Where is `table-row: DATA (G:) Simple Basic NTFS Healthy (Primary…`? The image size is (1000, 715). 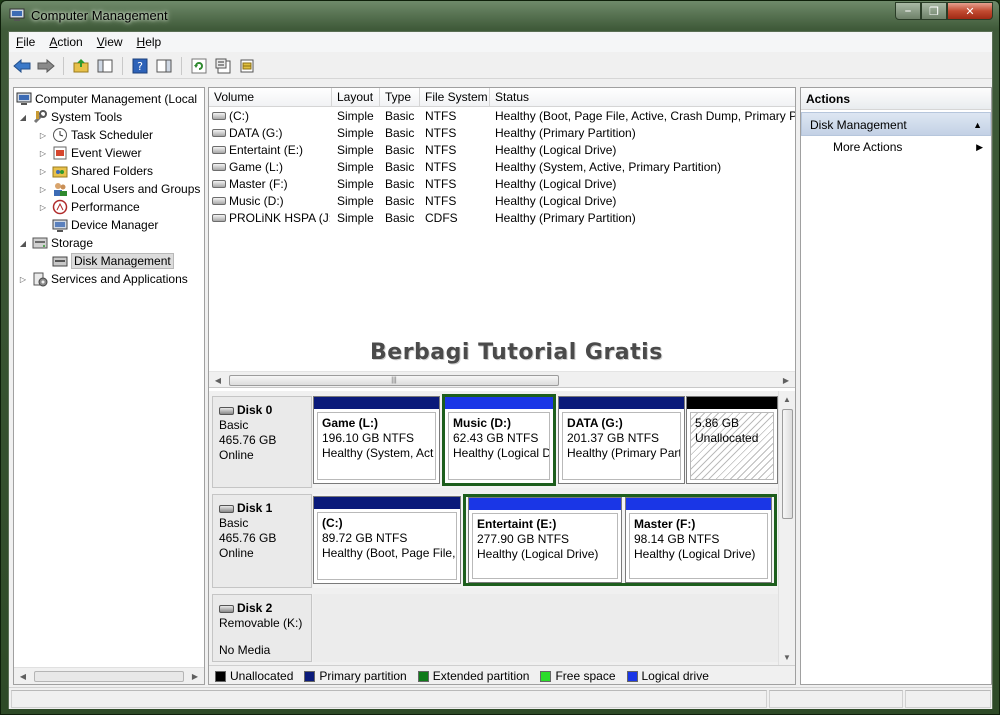 table-row: DATA (G:) Simple Basic NTFS Healthy (Primary… is located at coordinates (502, 133).